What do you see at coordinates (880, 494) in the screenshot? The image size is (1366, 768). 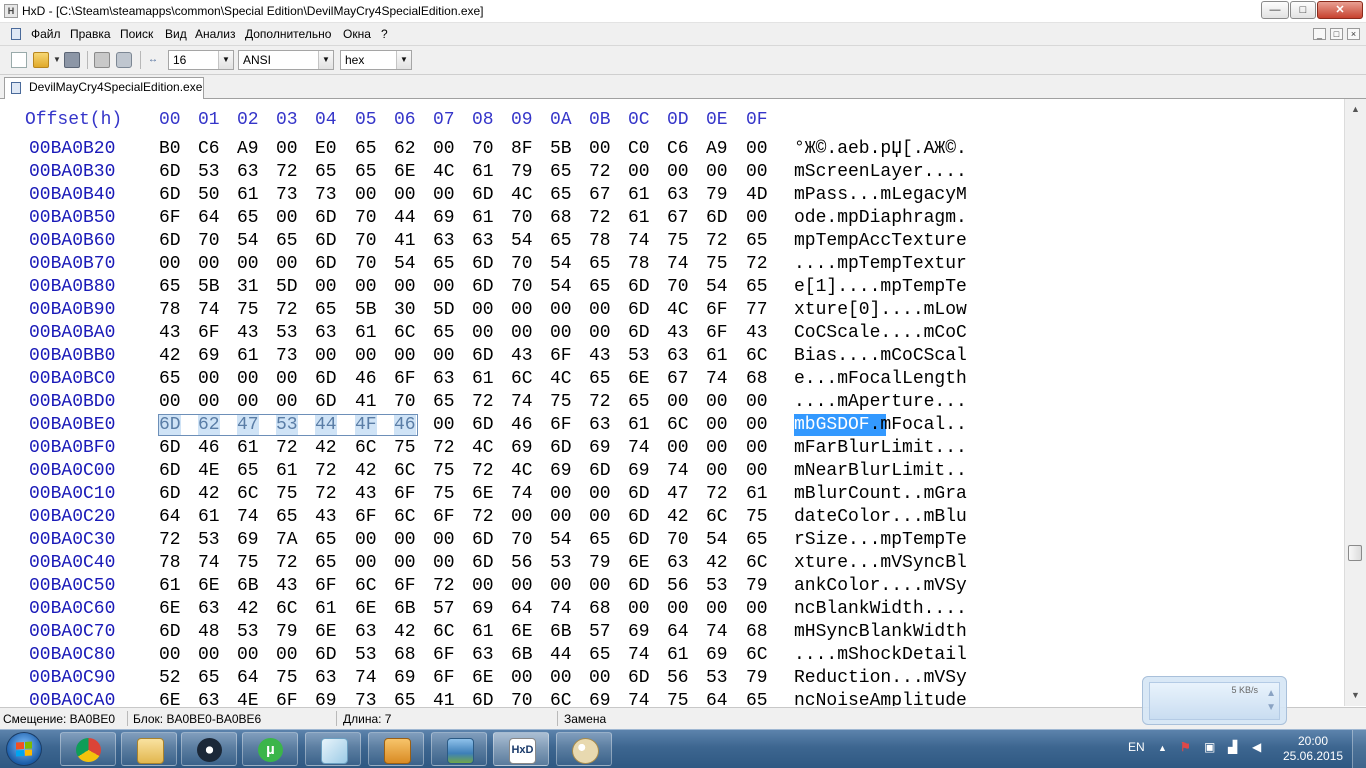 I see `ascii-text: mBlurCount..mGra` at bounding box center [880, 494].